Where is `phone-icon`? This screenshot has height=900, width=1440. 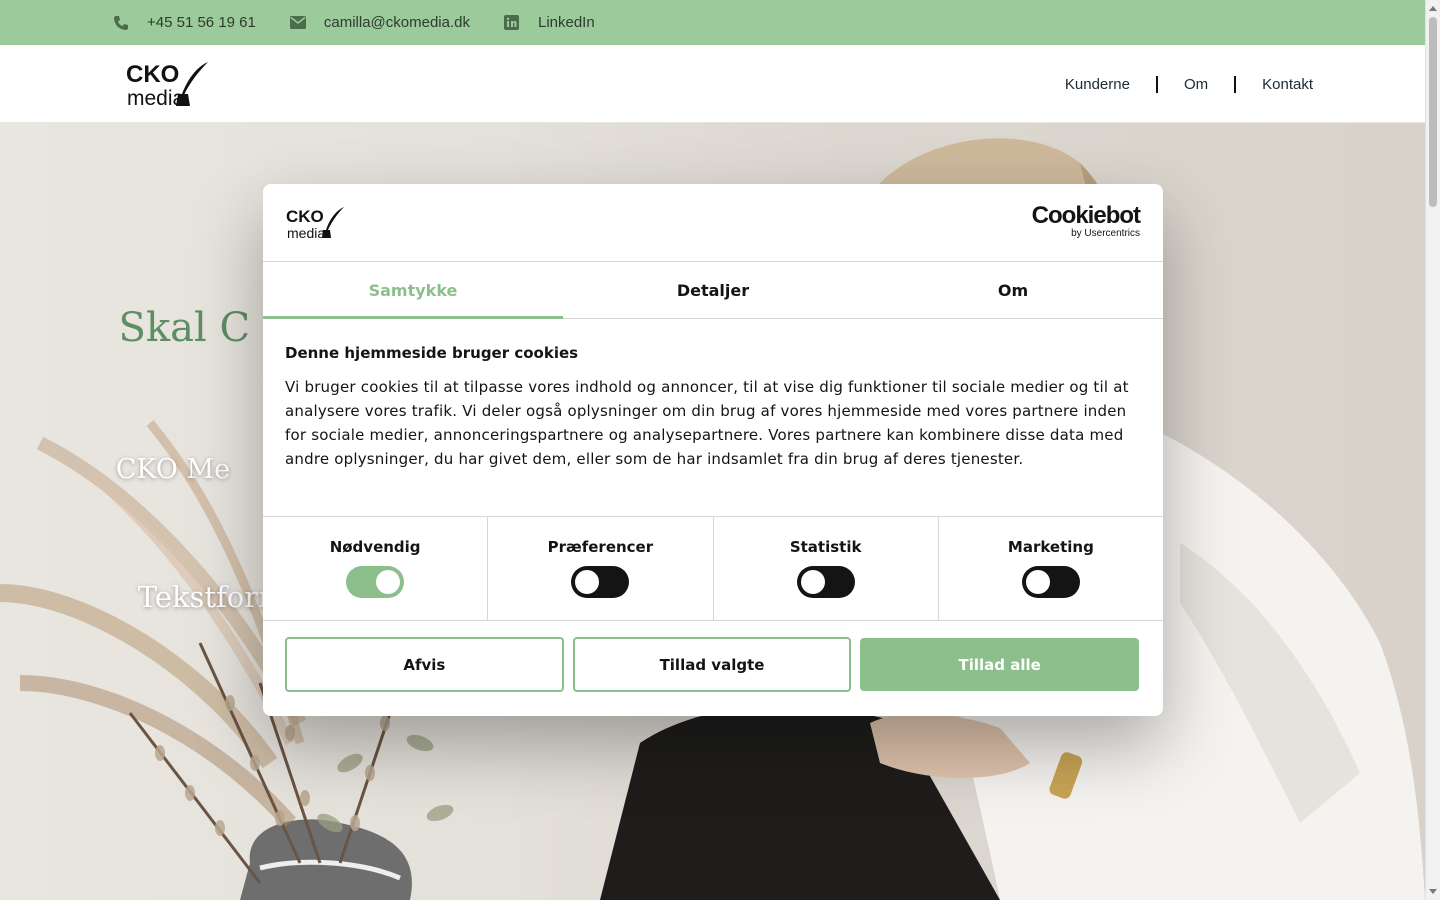 phone-icon is located at coordinates (121, 23).